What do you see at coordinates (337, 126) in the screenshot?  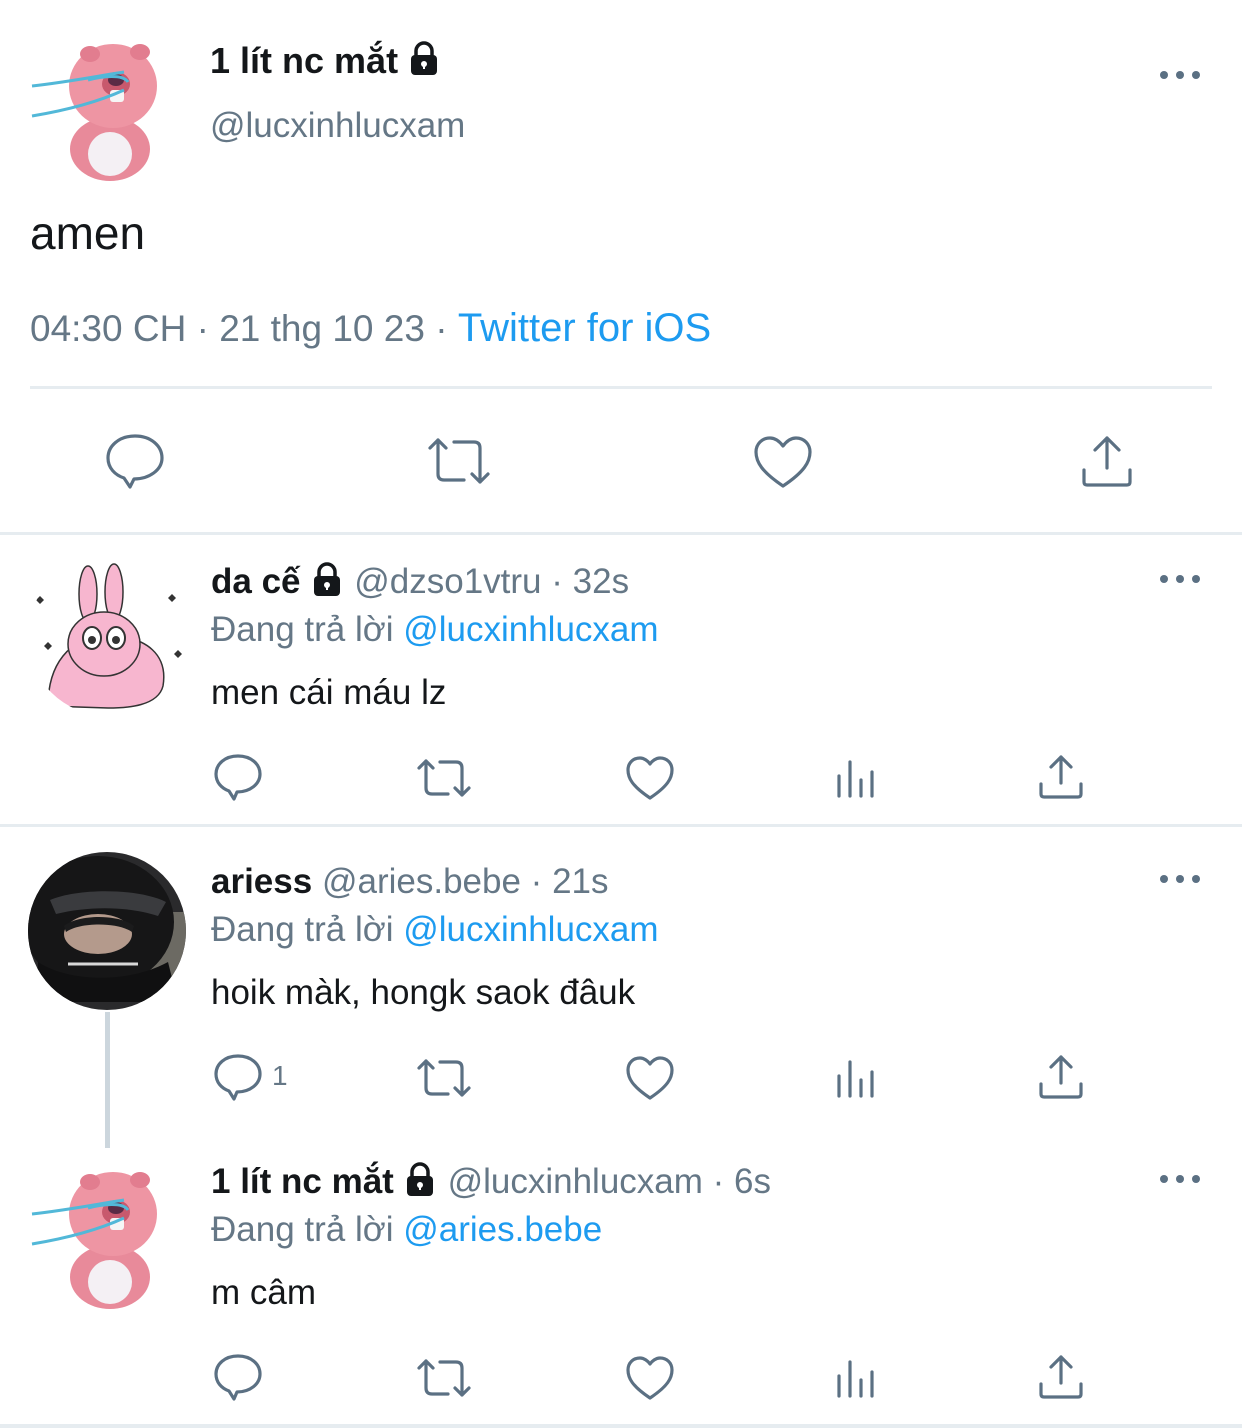 I see `main-tweet-handle: @lucxinhlucxam` at bounding box center [337, 126].